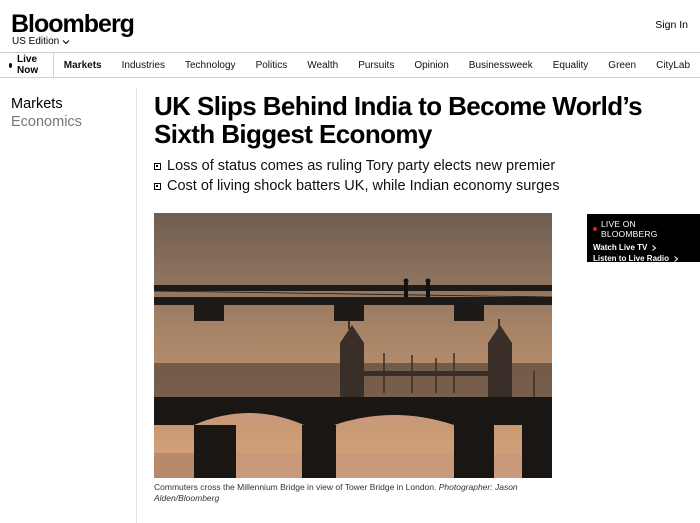  Describe the element at coordinates (66, 41) in the screenshot. I see `chevron-down-icon` at that location.